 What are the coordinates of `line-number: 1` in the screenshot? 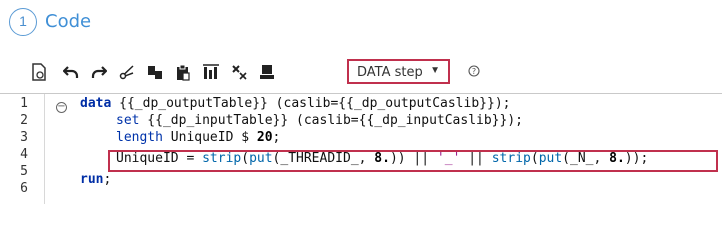 It's located at (24, 103).